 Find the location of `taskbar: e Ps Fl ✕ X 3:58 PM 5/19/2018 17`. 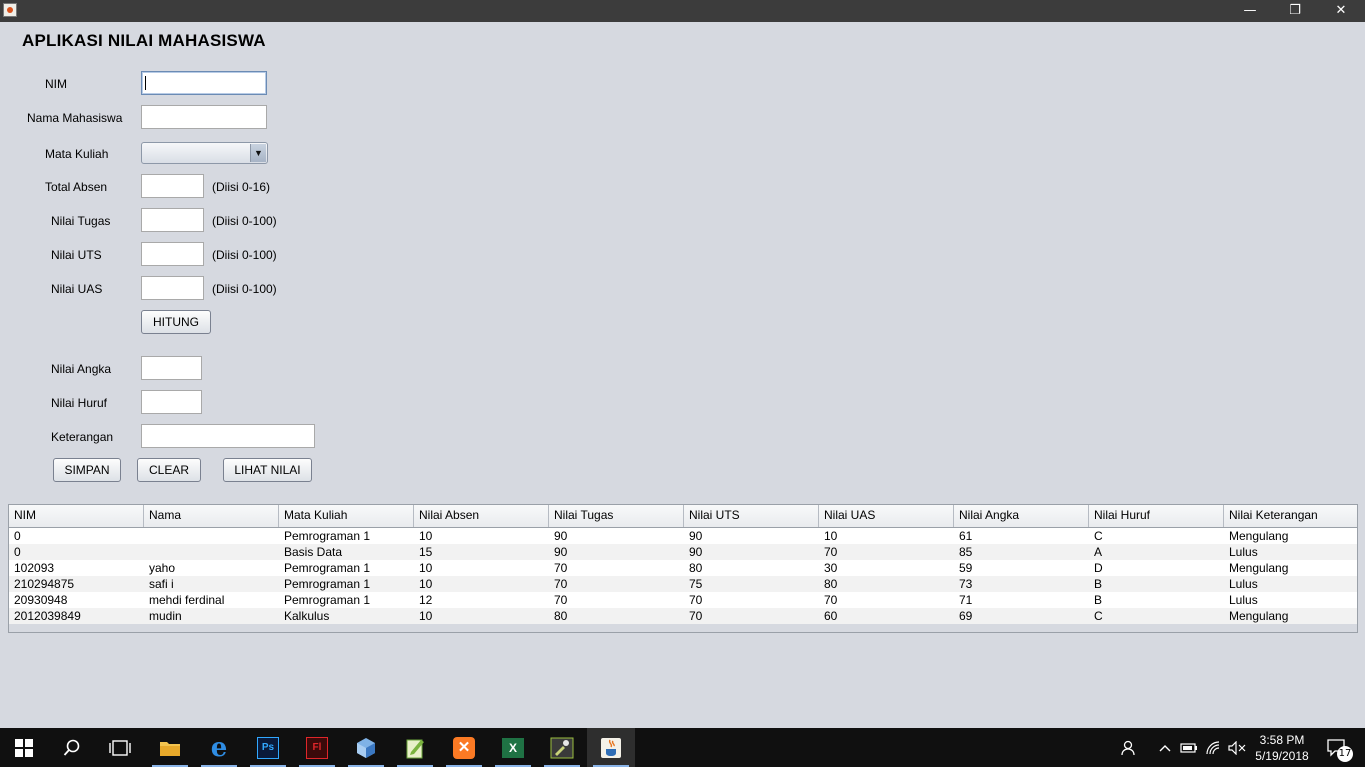

taskbar: e Ps Fl ✕ X 3:58 PM 5/19/2018 17 is located at coordinates (682, 747).